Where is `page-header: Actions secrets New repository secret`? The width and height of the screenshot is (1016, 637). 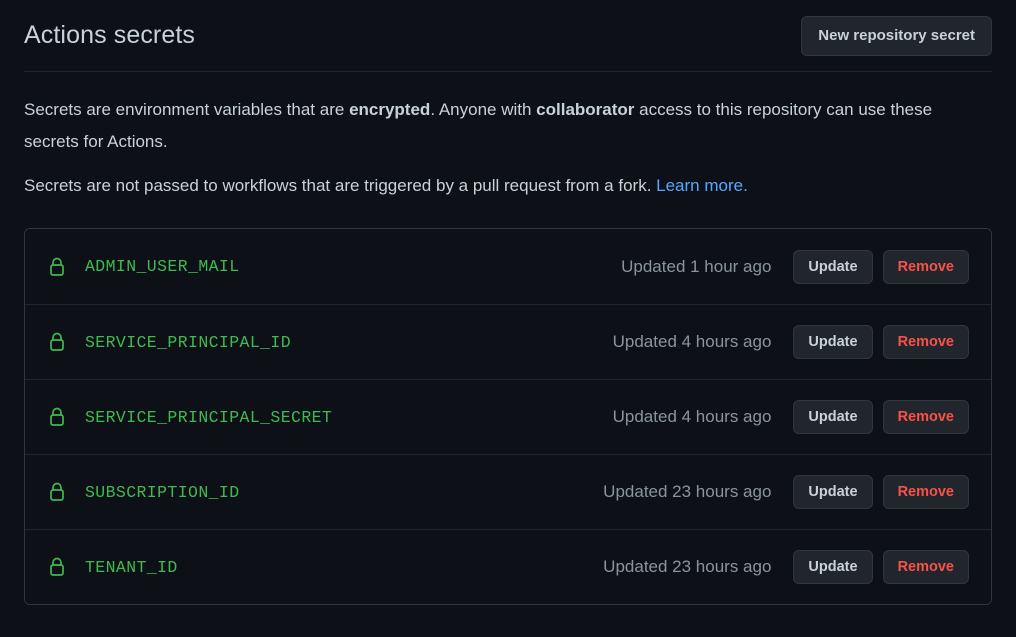
page-header: Actions secrets New repository secret is located at coordinates (508, 36).